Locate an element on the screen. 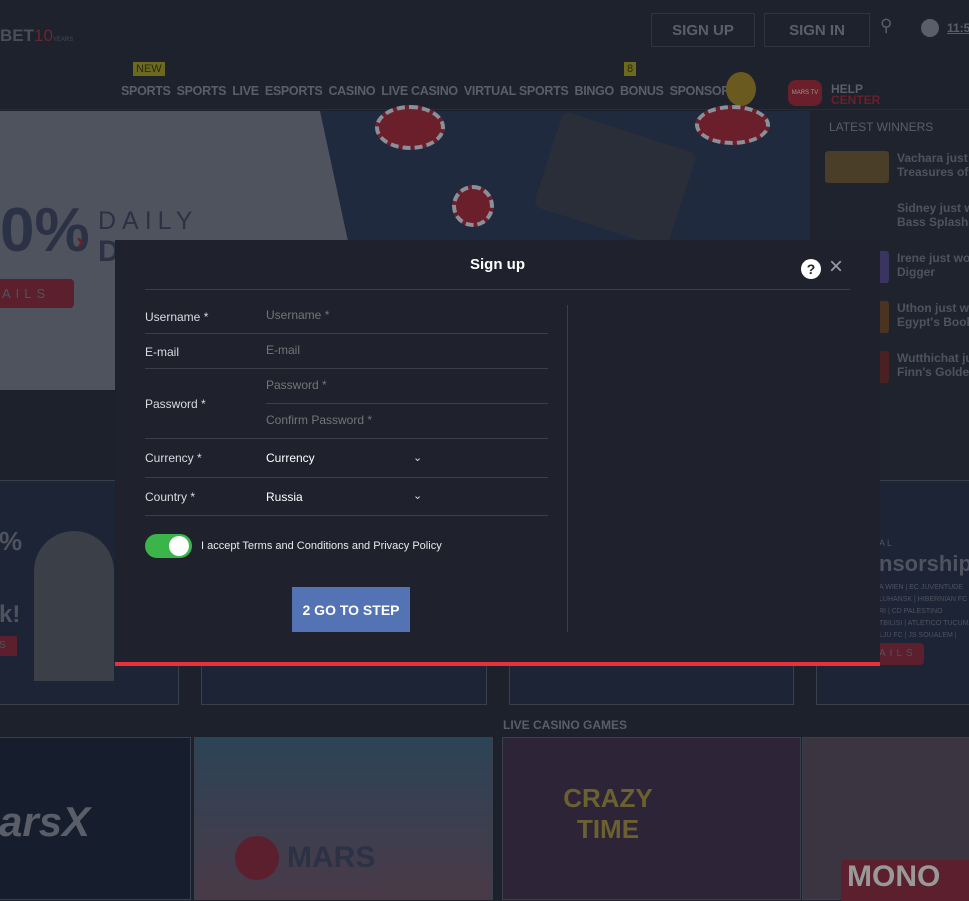  country-row: Country * Russia ⌄ is located at coordinates (346, 497).